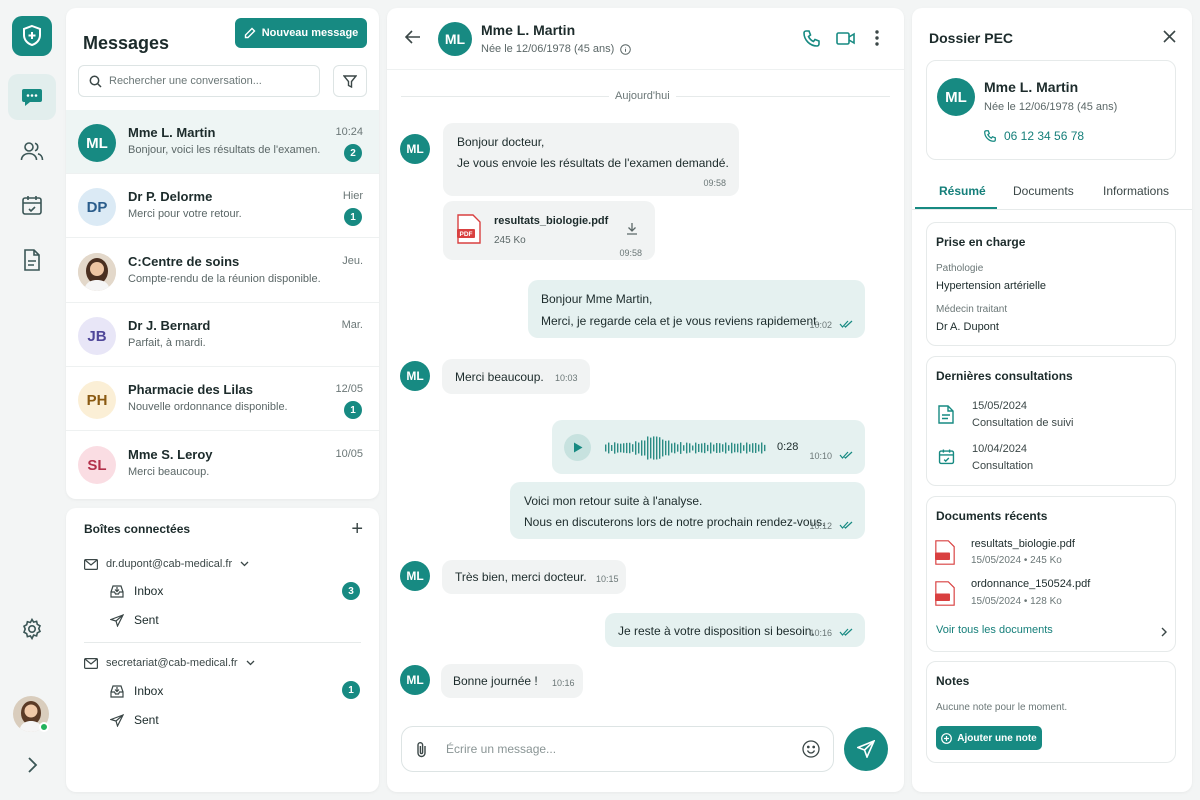  I want to click on tab-resume: Résumé, so click(962, 191).